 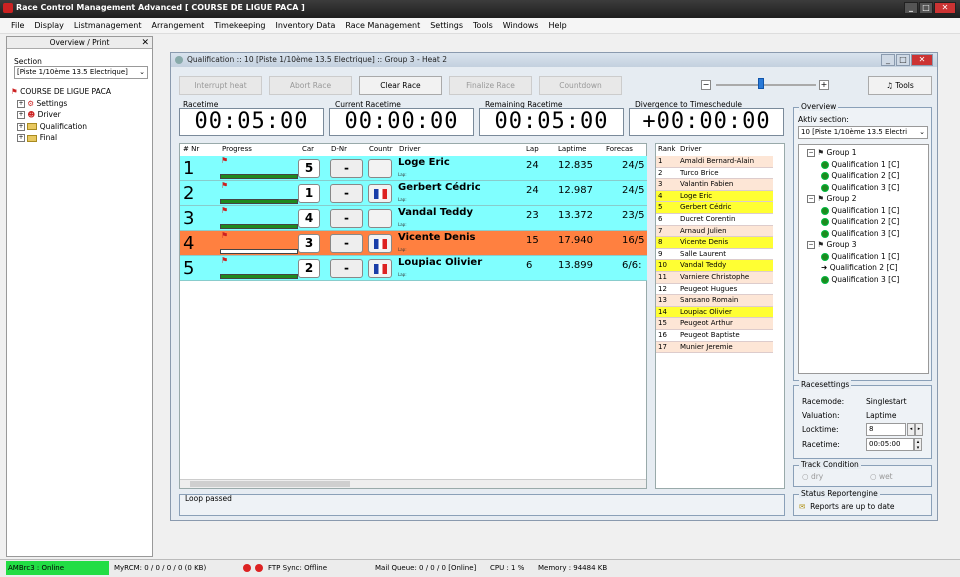 I want to click on ranking-row: 17 Munier Jeremie, so click(x=714, y=347).